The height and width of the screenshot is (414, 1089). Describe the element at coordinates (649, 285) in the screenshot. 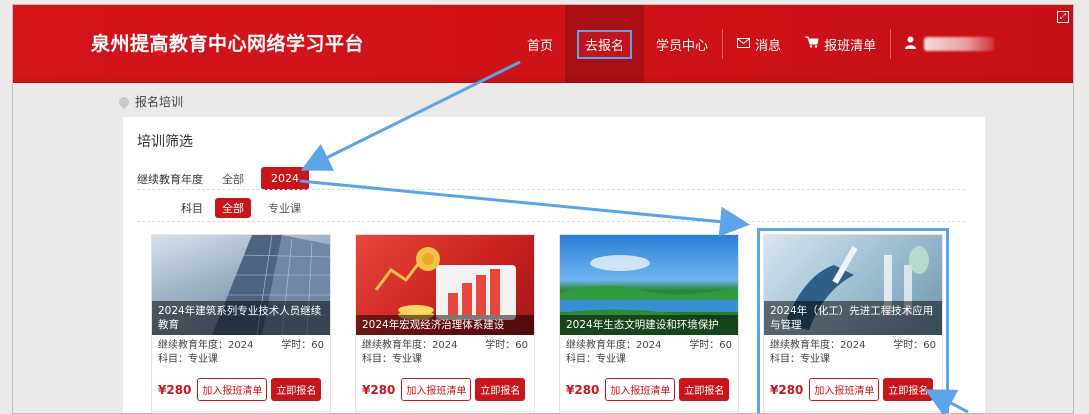

I see `course-image-landscape: 2024年生态文明建设和环境保护` at that location.